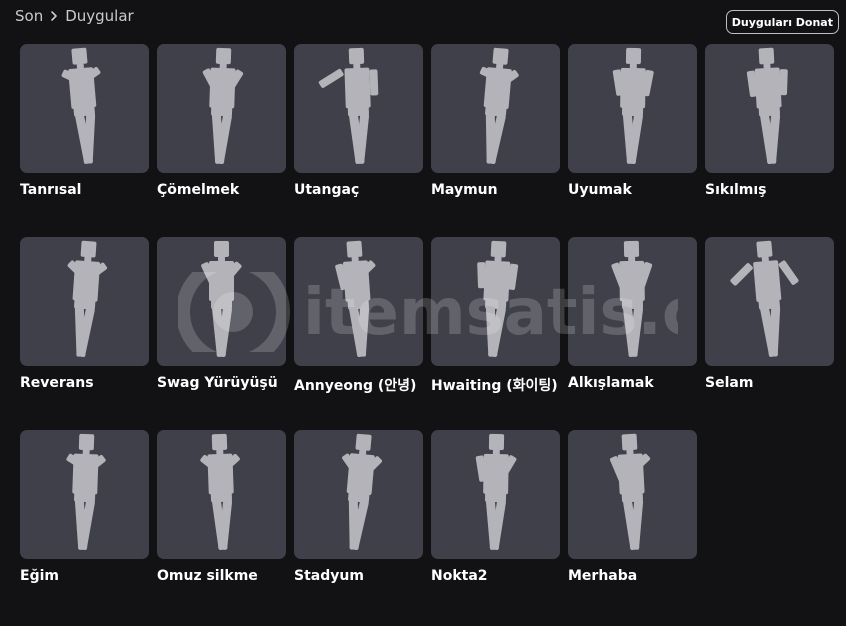 The height and width of the screenshot is (626, 846). Describe the element at coordinates (54, 16) in the screenshot. I see `chevron-right-icon` at that location.